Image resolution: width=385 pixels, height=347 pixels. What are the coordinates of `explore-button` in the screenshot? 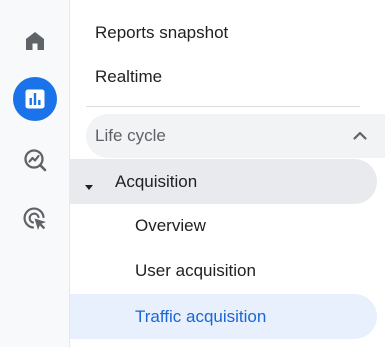 It's located at (35, 160).